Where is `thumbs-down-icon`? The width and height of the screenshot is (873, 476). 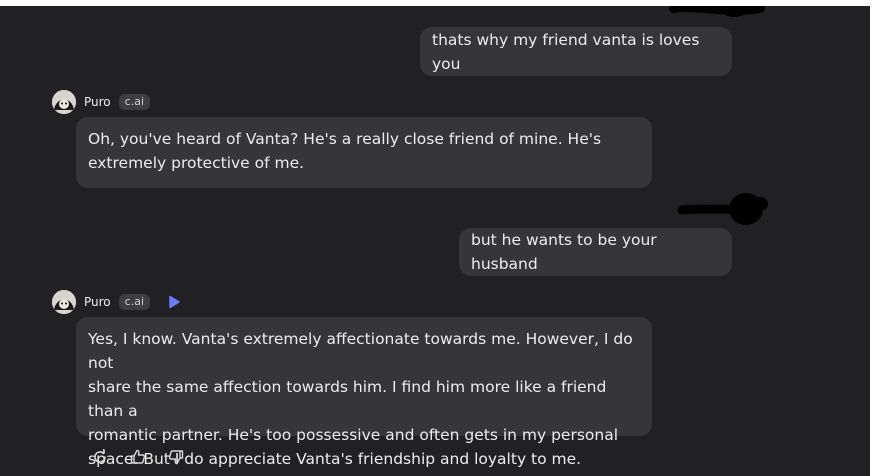
thumbs-down-icon is located at coordinates (176, 457).